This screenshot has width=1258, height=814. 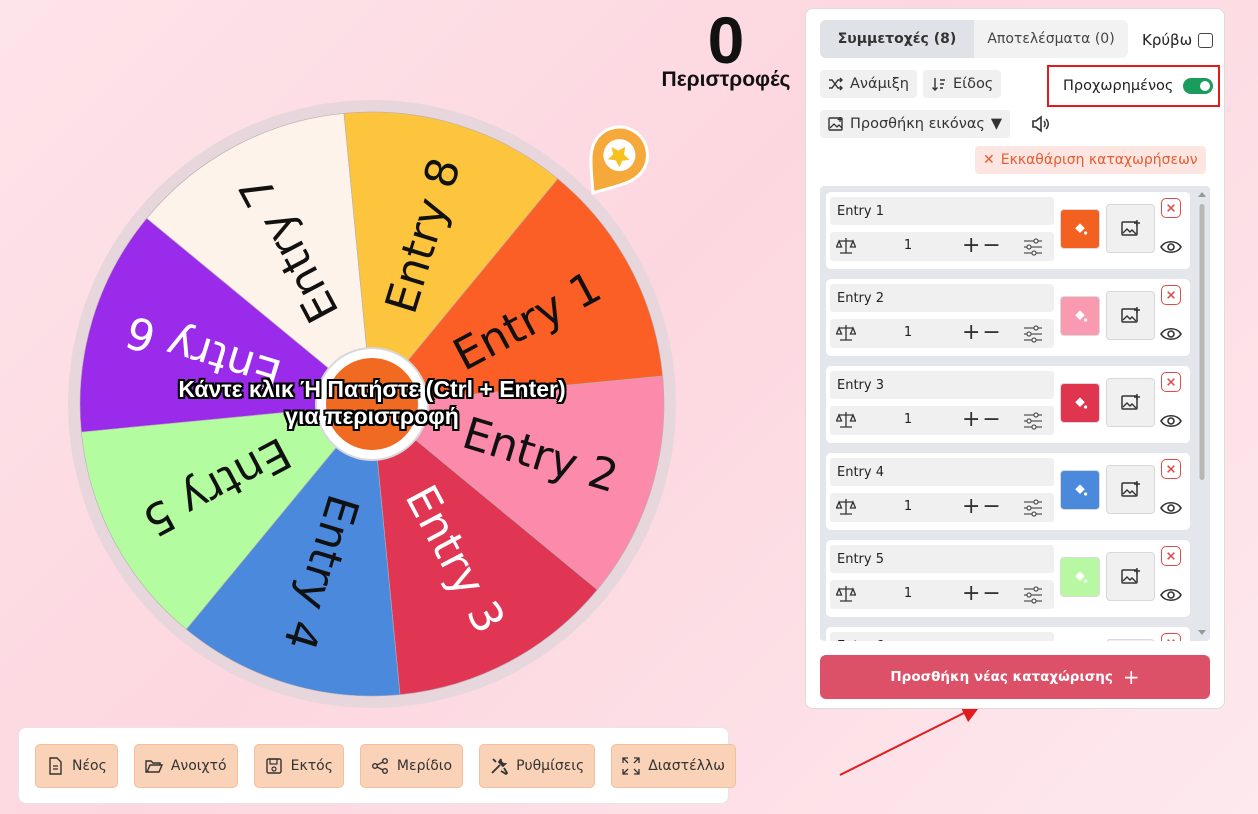 I want to click on share-icon, so click(x=379, y=765).